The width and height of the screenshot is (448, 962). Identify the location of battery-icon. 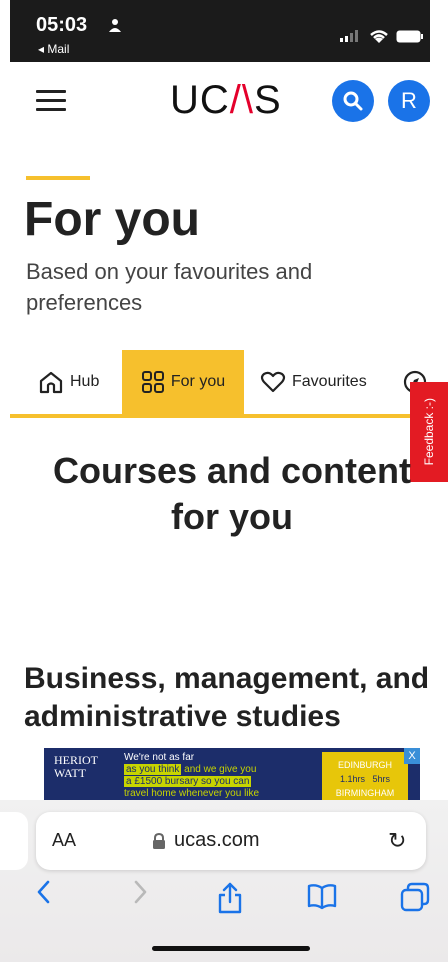
(409, 36).